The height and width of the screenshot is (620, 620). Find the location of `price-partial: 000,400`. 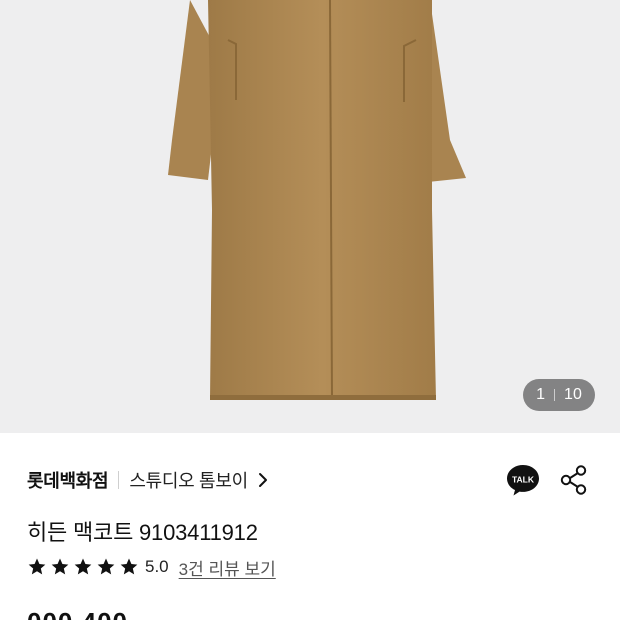

price-partial: 000,400 is located at coordinates (77, 613).